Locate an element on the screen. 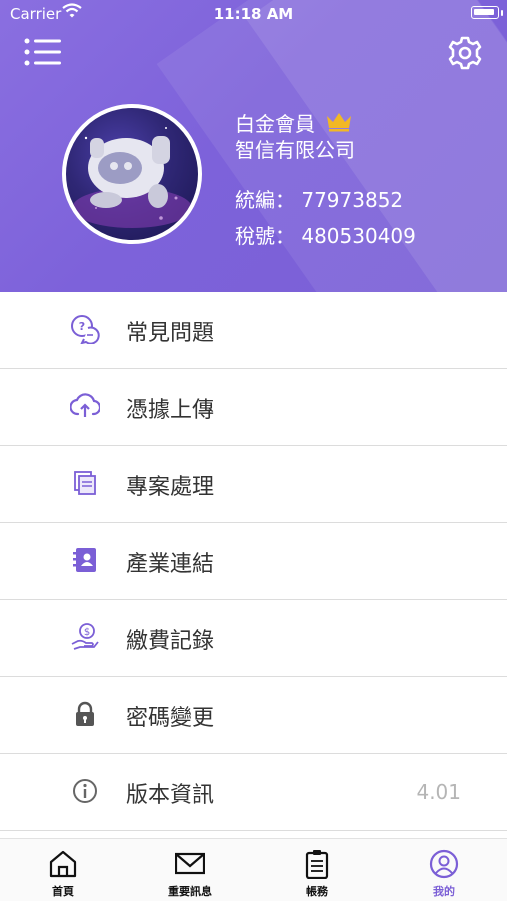 The image size is (507, 901). menu-item-label: 版本資訊 is located at coordinates (170, 795).